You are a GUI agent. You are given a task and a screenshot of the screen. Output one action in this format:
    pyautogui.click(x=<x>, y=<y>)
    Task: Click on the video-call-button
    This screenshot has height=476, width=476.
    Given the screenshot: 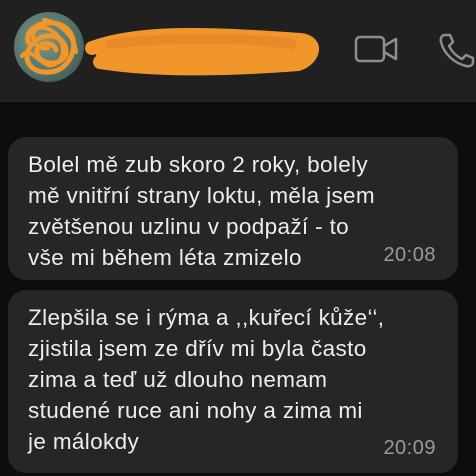 What is the action you would take?
    pyautogui.click(x=376, y=50)
    